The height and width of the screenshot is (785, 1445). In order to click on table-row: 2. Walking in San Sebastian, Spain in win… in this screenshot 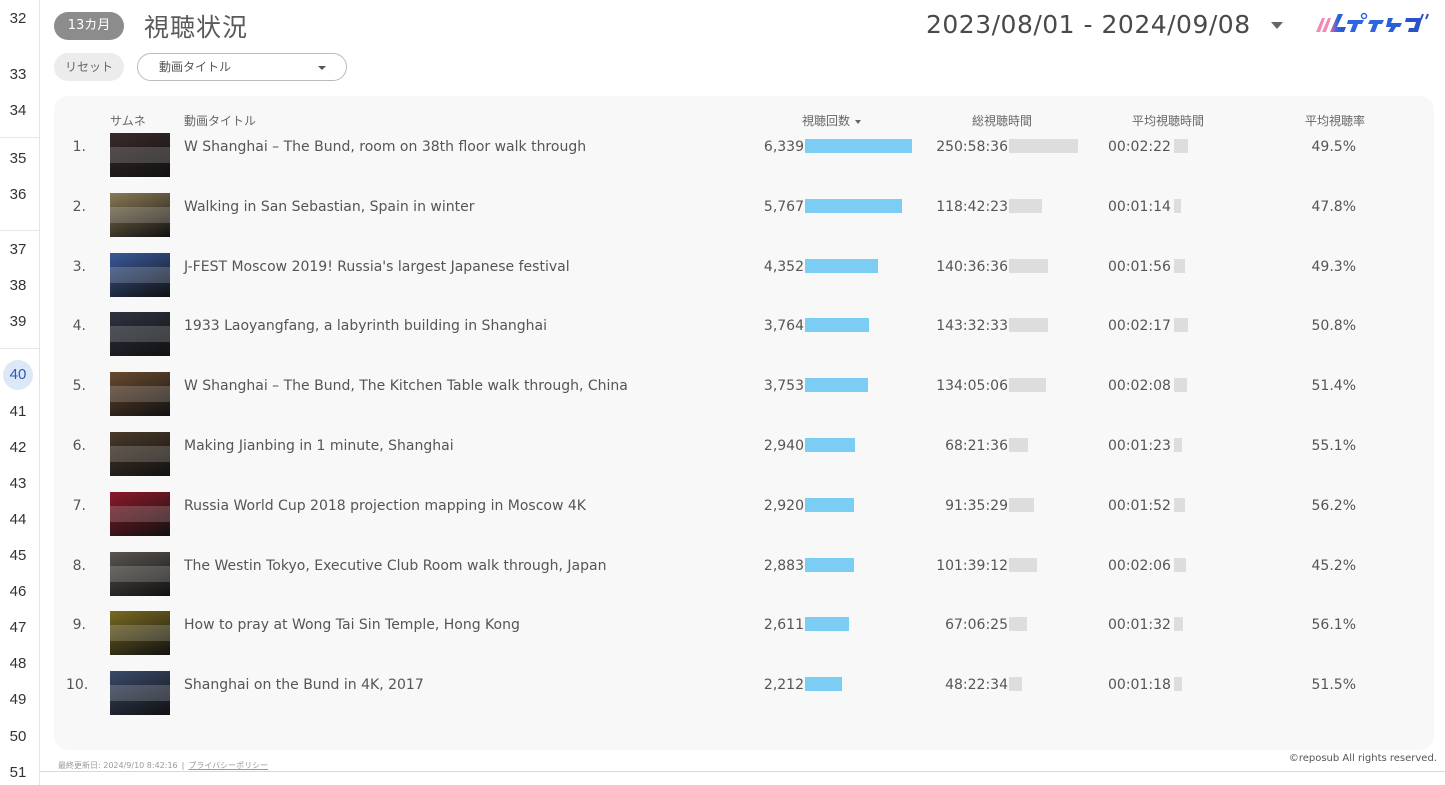, I will do `click(744, 220)`.